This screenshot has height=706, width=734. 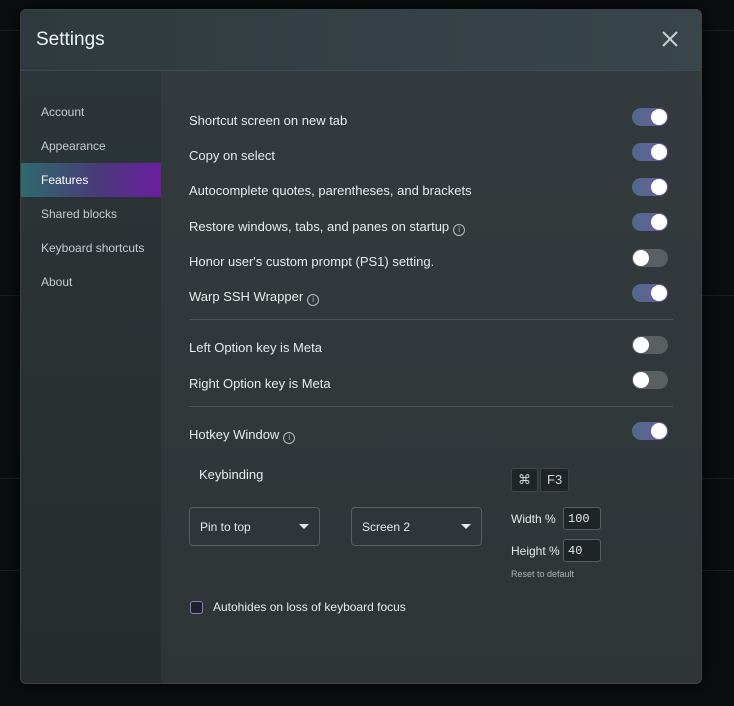 I want to click on setting-label: Copy on select, so click(x=232, y=155).